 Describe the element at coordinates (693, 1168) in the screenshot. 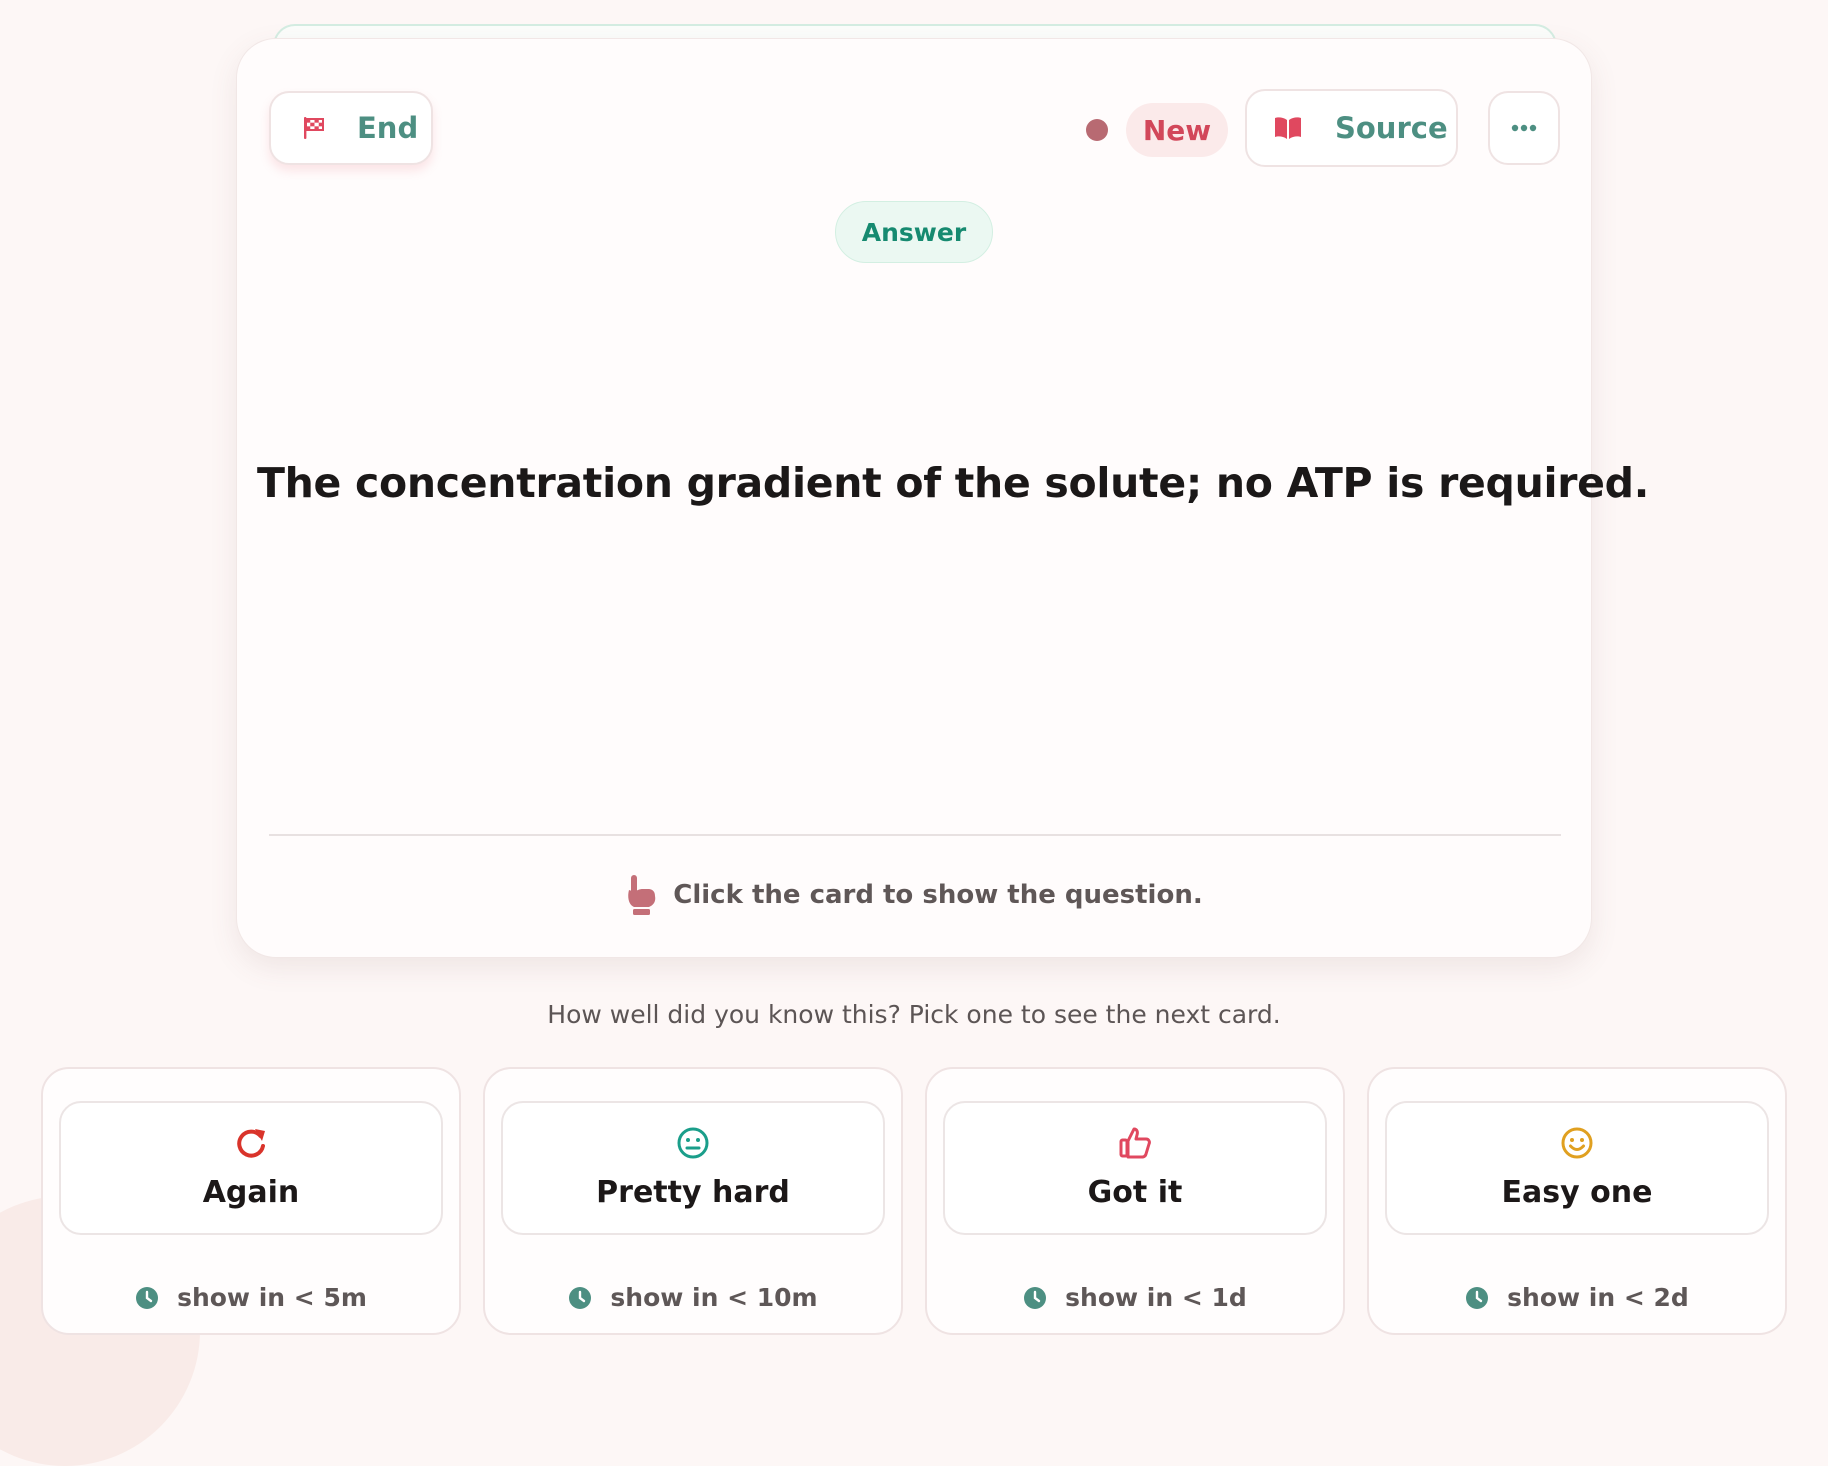

I see `rating-button: Pretty hard` at that location.